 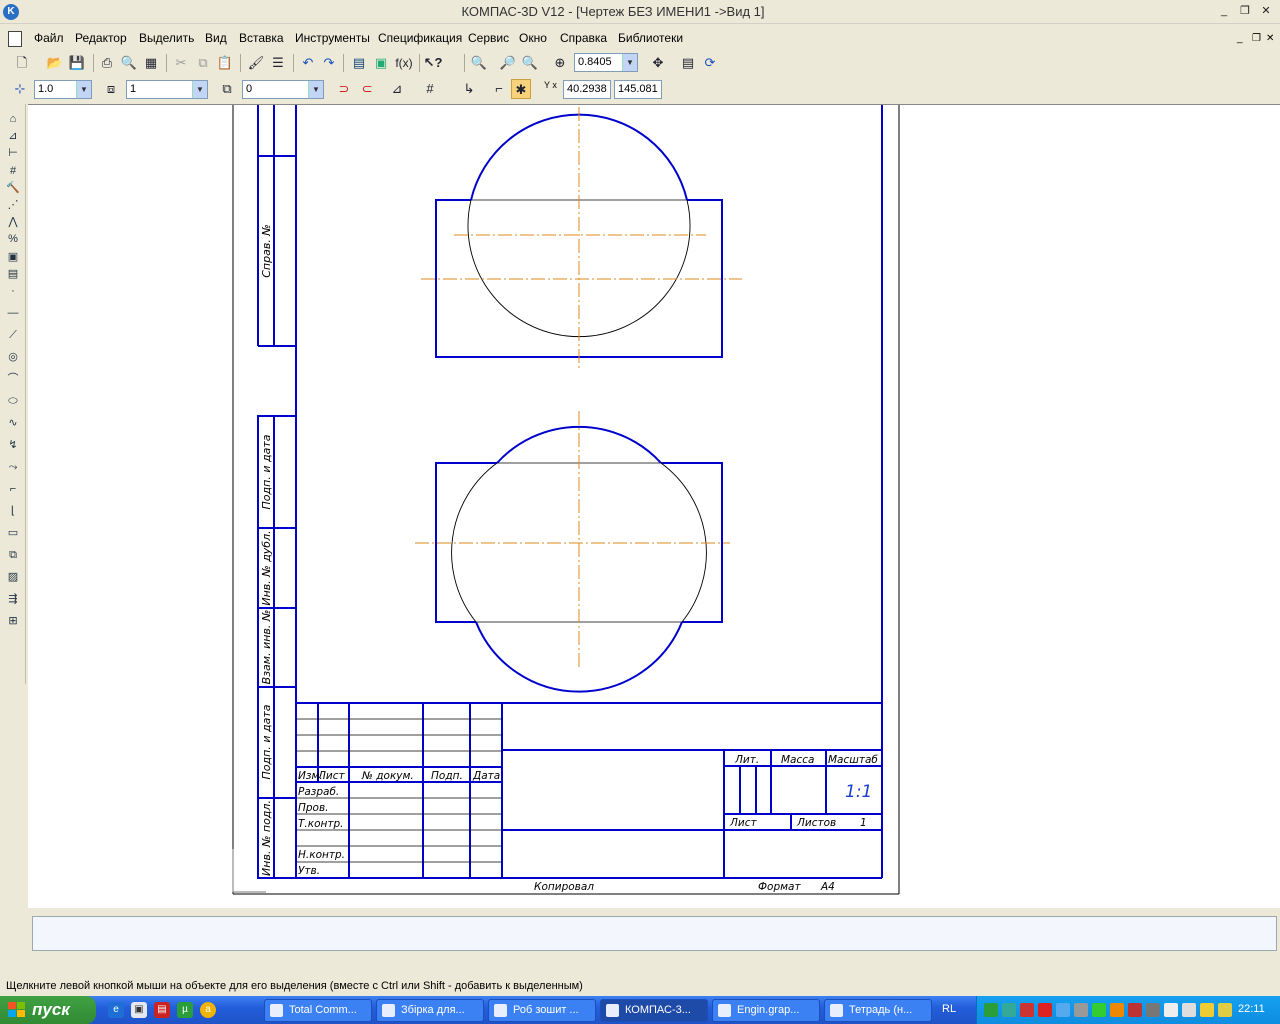 What do you see at coordinates (1224, 11) in the screenshot?
I see `minimize-icon: _` at bounding box center [1224, 11].